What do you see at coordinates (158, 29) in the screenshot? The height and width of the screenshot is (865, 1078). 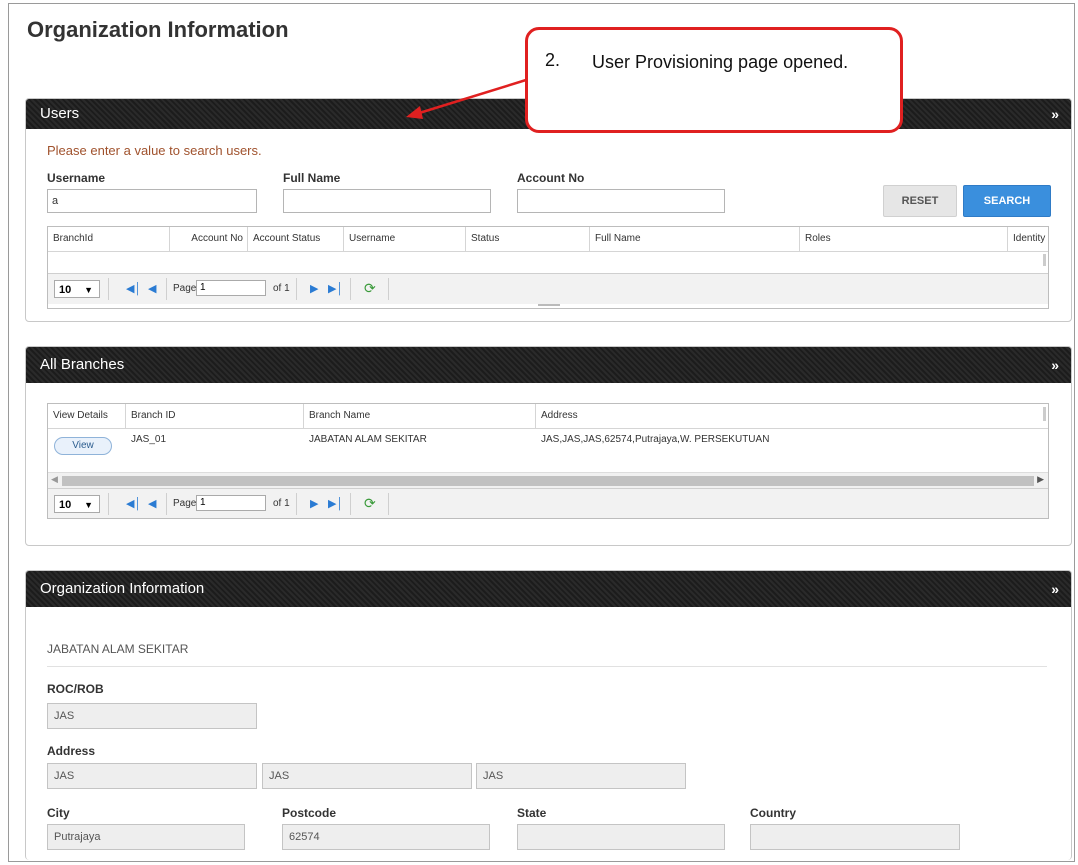 I see `page-title: Organization Information` at bounding box center [158, 29].